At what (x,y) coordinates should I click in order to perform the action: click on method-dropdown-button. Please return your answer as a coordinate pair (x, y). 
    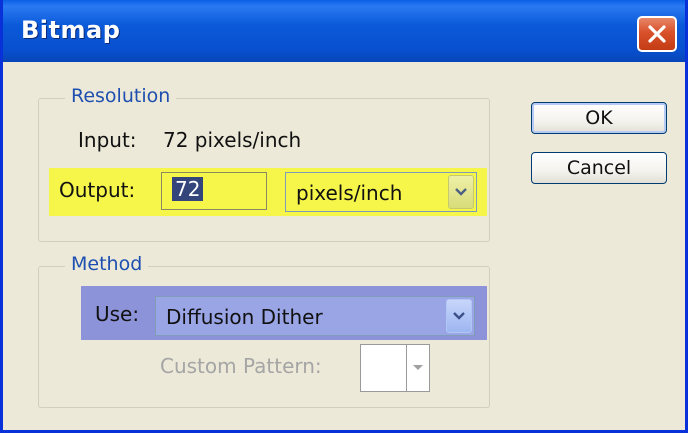
    Looking at the image, I should click on (459, 316).